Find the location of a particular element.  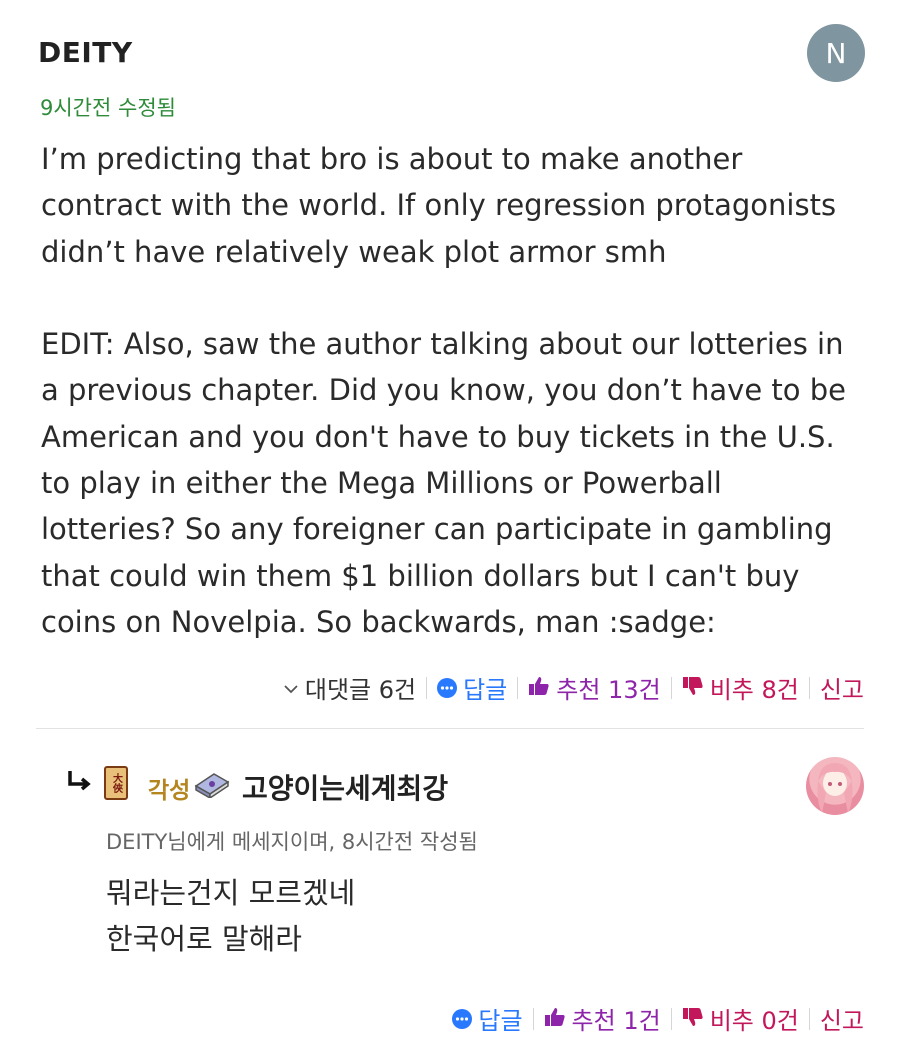

avatar-letter: N is located at coordinates (836, 53).